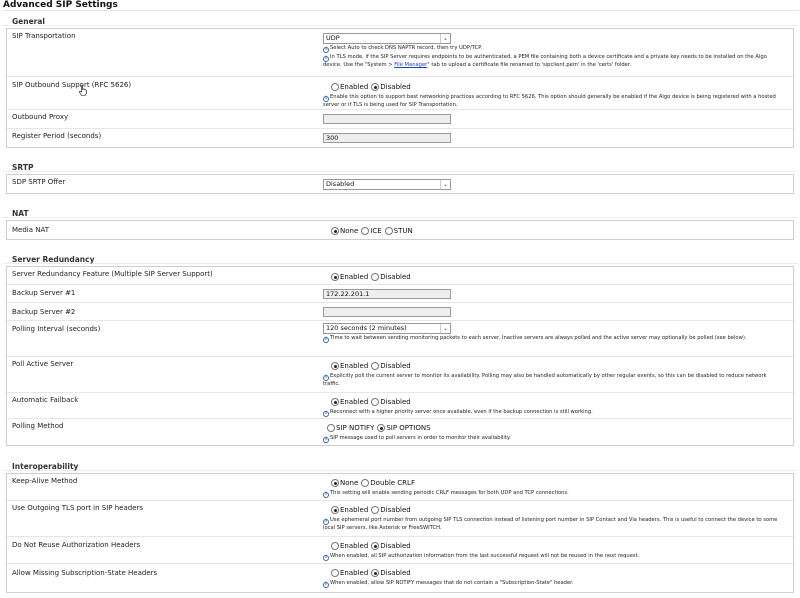  What do you see at coordinates (38, 426) in the screenshot?
I see `polling-method-label: Polling Method` at bounding box center [38, 426].